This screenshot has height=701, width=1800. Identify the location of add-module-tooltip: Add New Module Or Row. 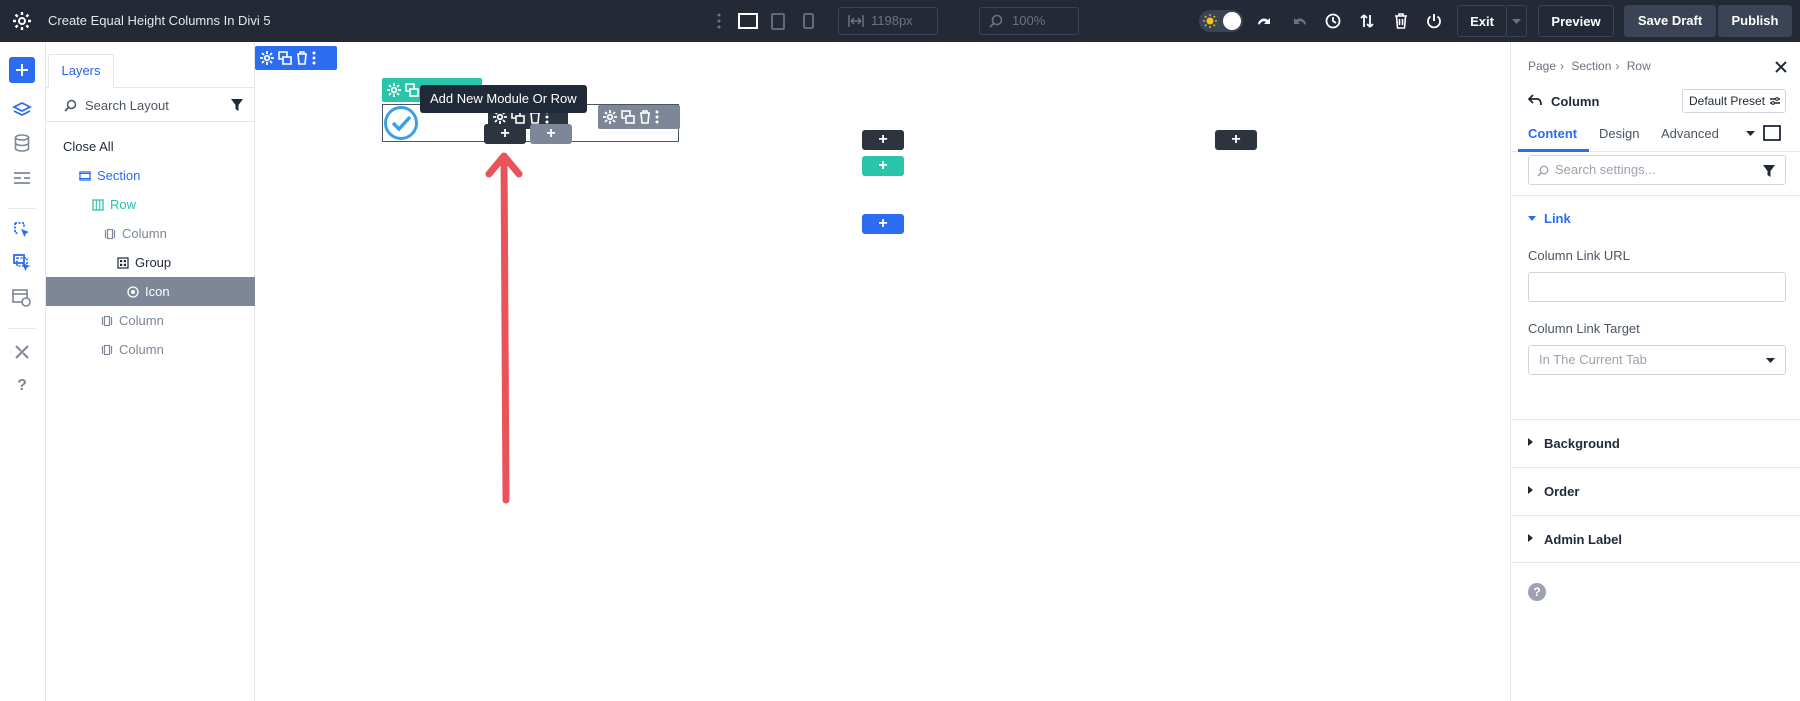
(503, 99).